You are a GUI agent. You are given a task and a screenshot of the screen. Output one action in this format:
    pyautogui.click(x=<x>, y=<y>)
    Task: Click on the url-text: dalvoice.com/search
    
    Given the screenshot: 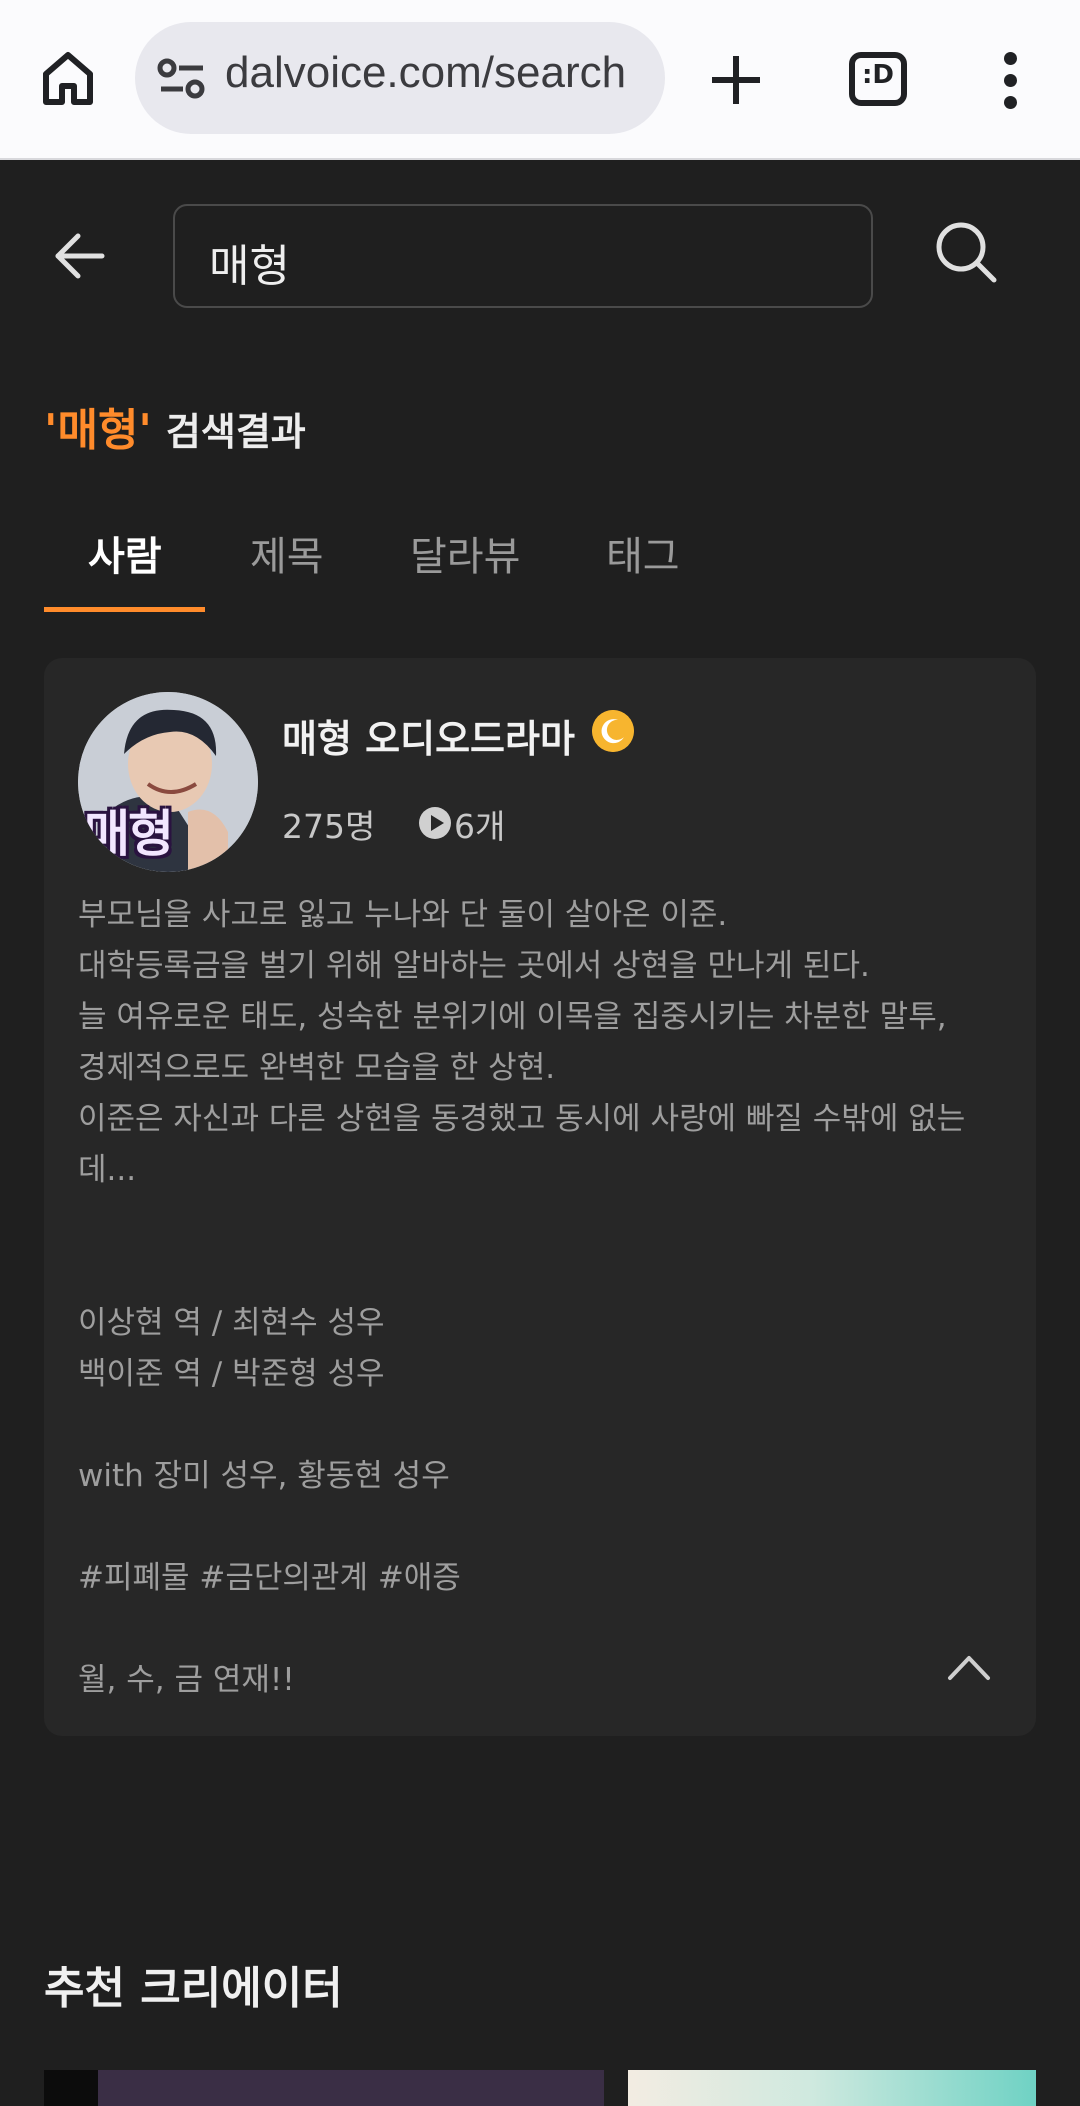 What is the action you would take?
    pyautogui.click(x=425, y=73)
    